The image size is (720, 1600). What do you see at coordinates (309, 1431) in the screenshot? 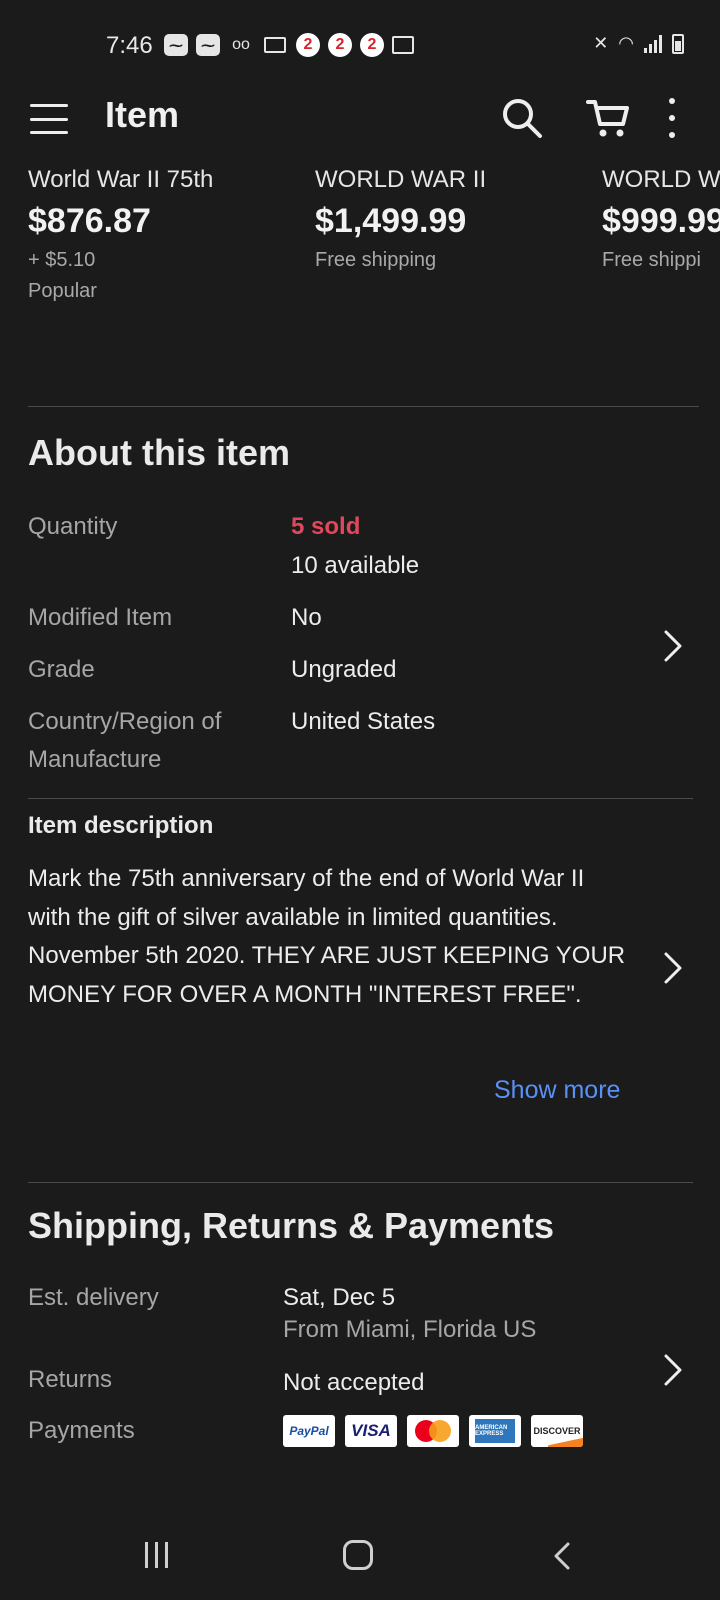
I see `paypal-icon: PayPal` at bounding box center [309, 1431].